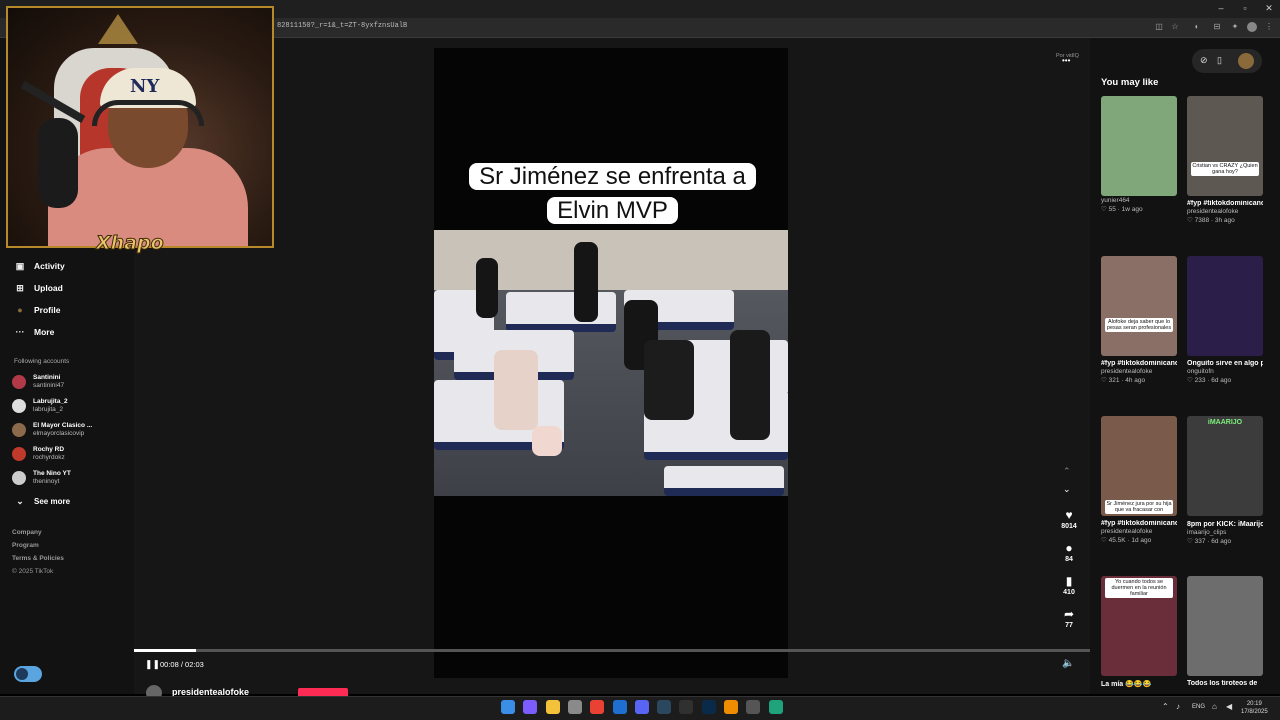 The height and width of the screenshot is (720, 1280). What do you see at coordinates (38, 558) in the screenshot?
I see `footer-terms: Terms & Policies` at bounding box center [38, 558].